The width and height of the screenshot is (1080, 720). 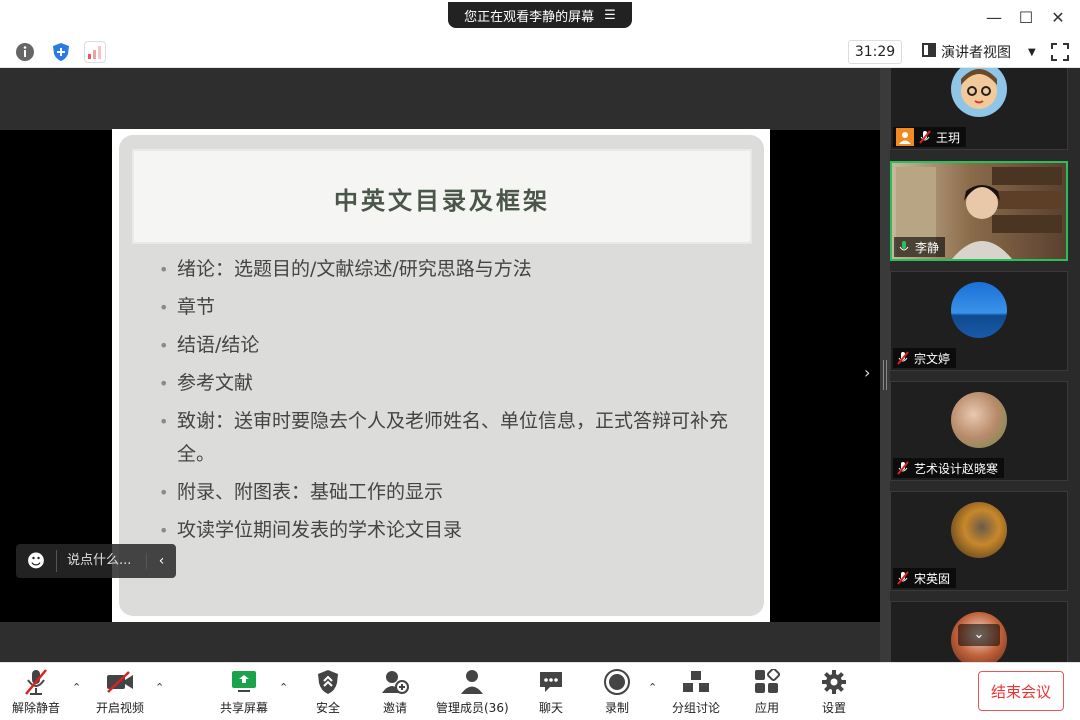 I want to click on settings-label: 设置, so click(x=833, y=708).